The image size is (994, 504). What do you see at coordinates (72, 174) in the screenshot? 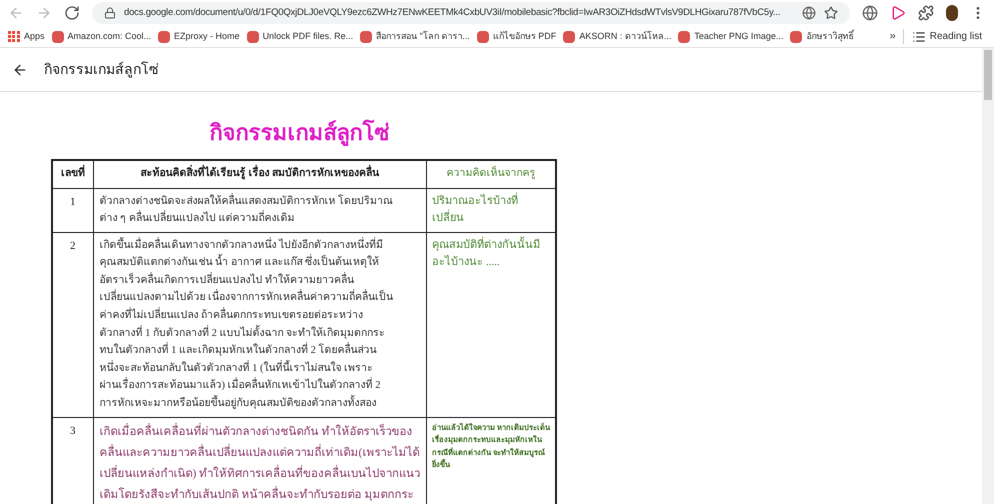
I see `column-header: เลขที่` at bounding box center [72, 174].